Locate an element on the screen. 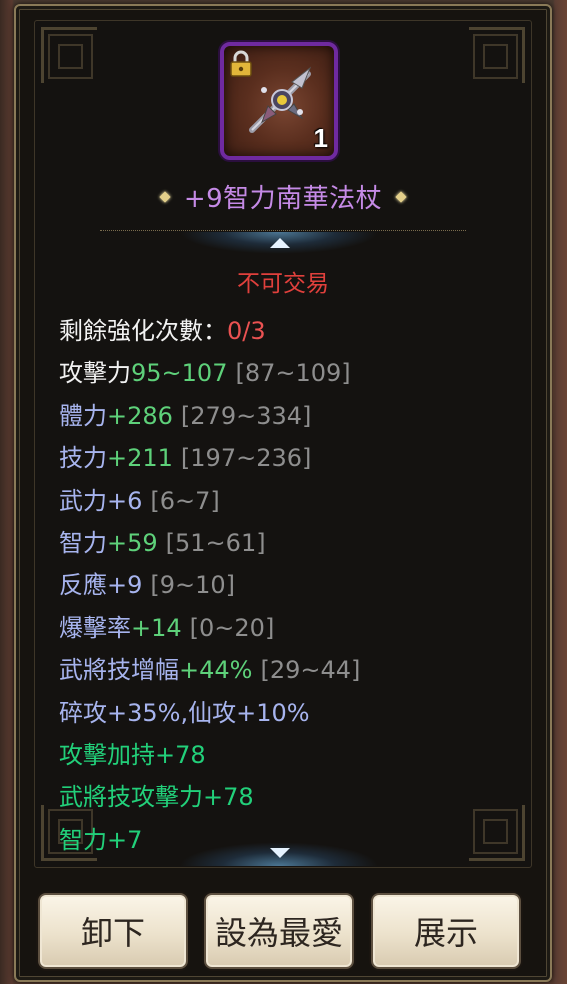 The width and height of the screenshot is (567, 984). stat-label: 攻擊力 is located at coordinates (95, 373).